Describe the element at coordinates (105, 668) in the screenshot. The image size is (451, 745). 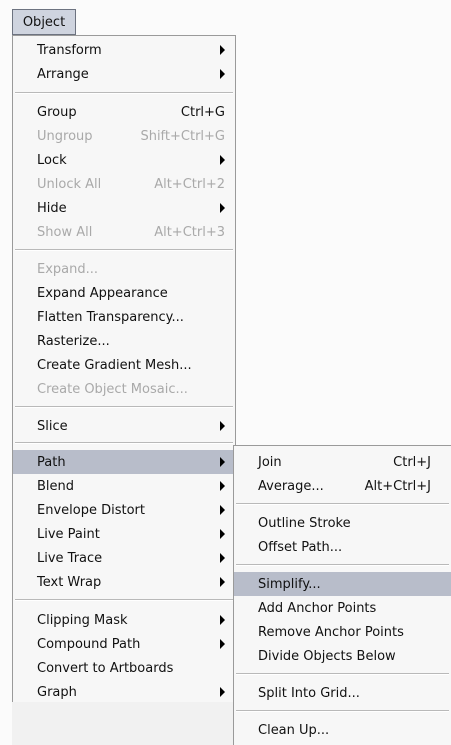
I see `menu-item-label: Convert to Artboards` at that location.